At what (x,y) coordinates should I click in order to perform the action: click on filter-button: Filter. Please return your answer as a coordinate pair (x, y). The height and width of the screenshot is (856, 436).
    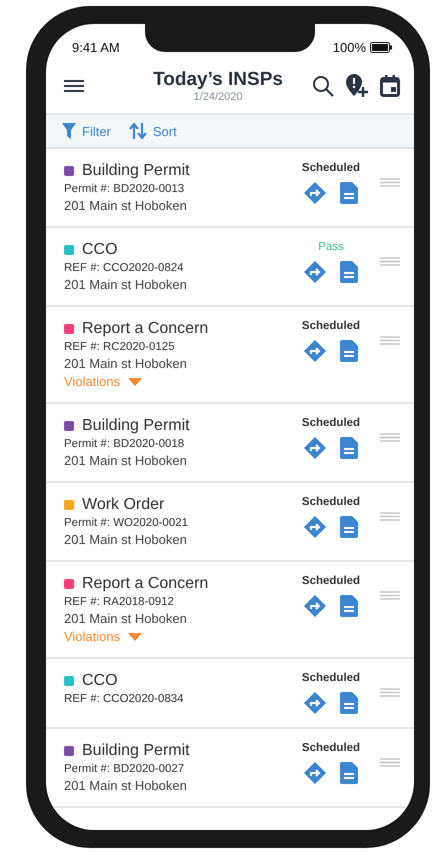
    Looking at the image, I should click on (86, 131).